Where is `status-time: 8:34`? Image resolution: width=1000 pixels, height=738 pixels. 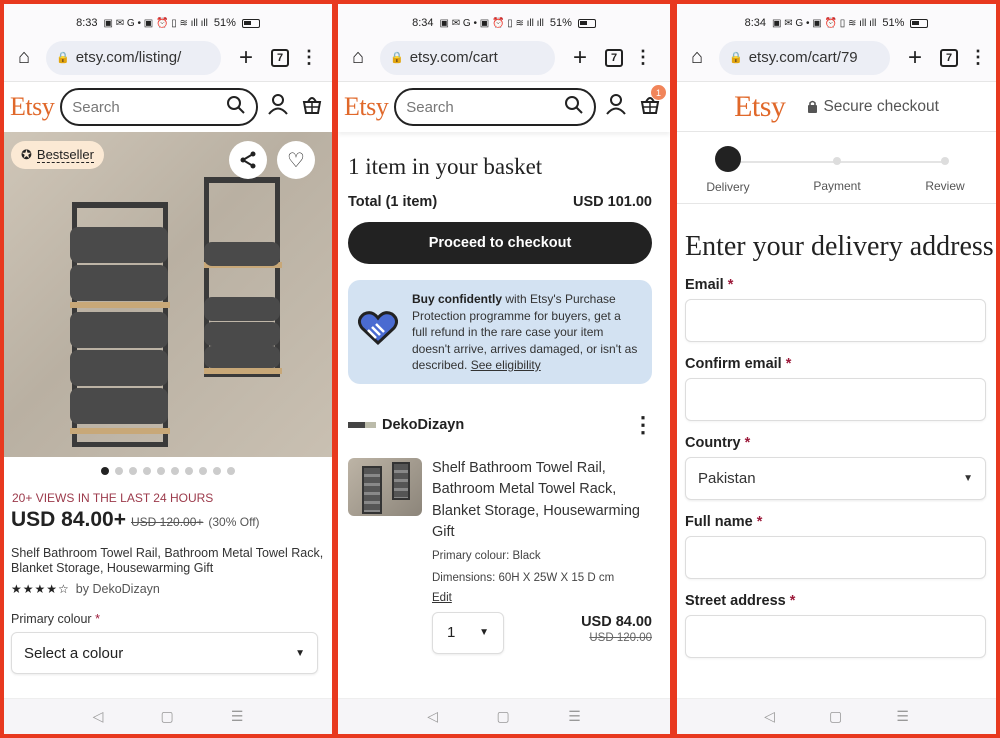
status-time: 8:34 is located at coordinates (423, 23).